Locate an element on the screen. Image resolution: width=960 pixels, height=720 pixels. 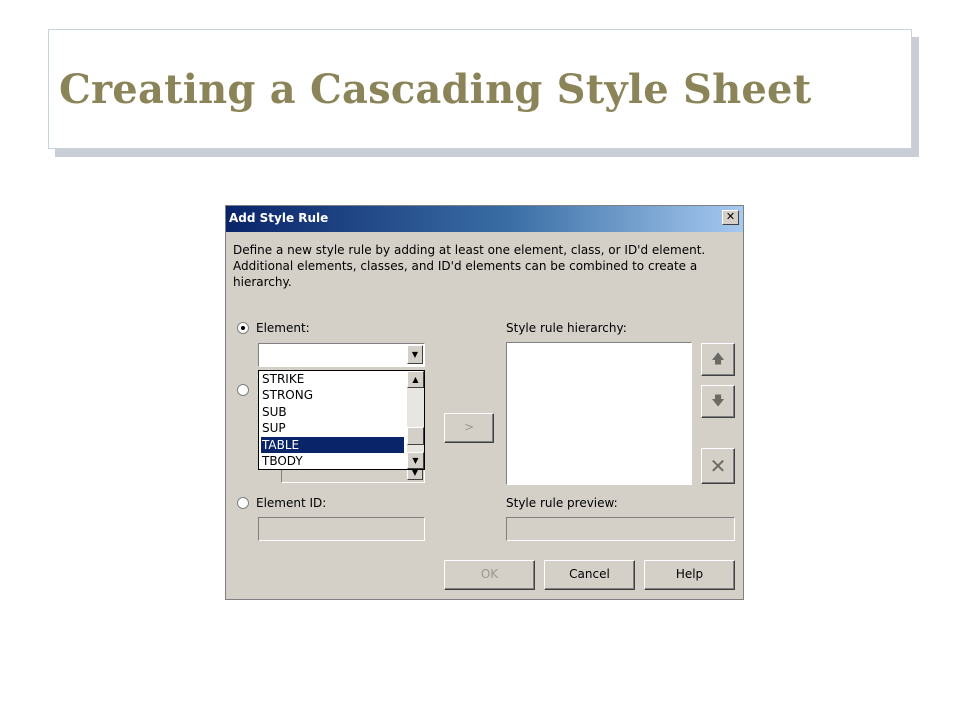
element-combo: ▼ is located at coordinates (341, 355).